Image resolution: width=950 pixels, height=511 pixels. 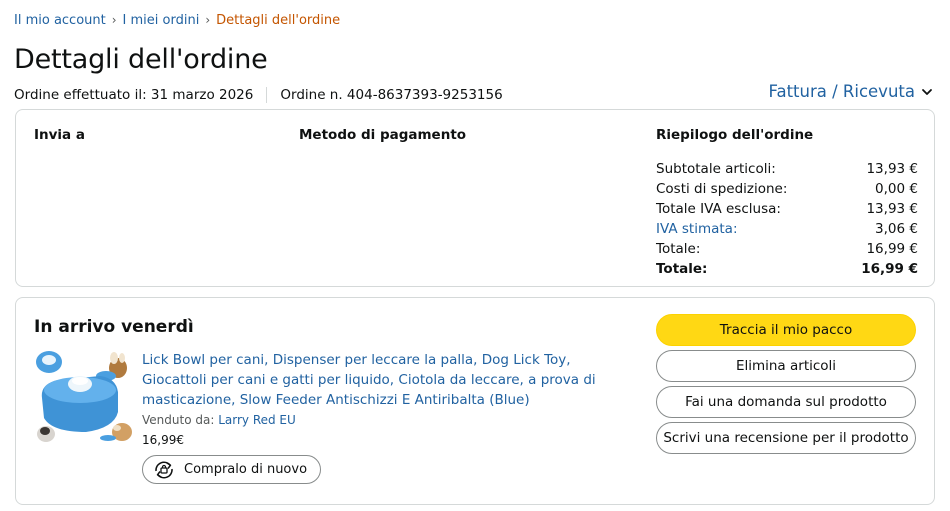 What do you see at coordinates (841, 91) in the screenshot?
I see `invoice-label: Fattura / Ricevuta` at bounding box center [841, 91].